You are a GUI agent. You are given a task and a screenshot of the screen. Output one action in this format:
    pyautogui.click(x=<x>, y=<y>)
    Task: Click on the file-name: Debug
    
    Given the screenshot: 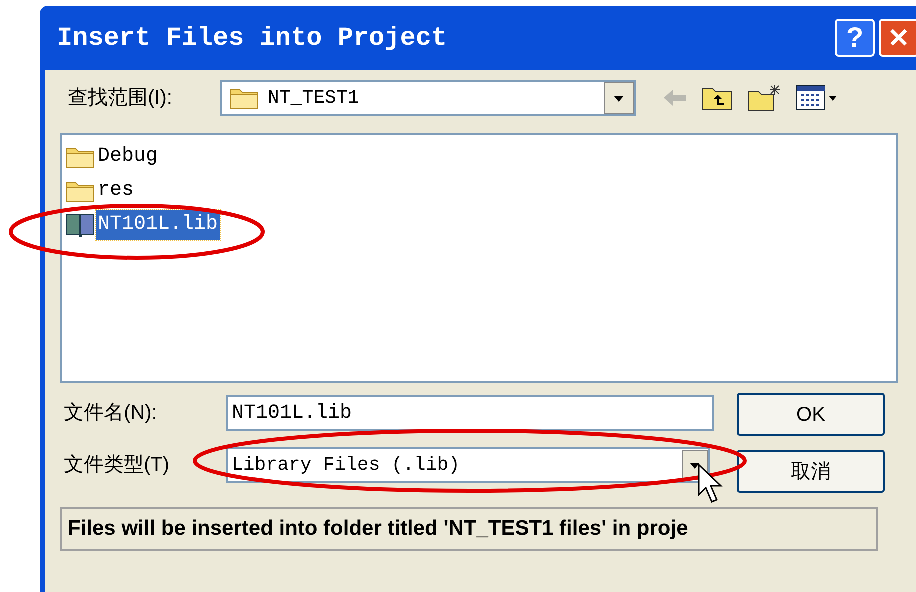 What is the action you would take?
    pyautogui.click(x=128, y=157)
    